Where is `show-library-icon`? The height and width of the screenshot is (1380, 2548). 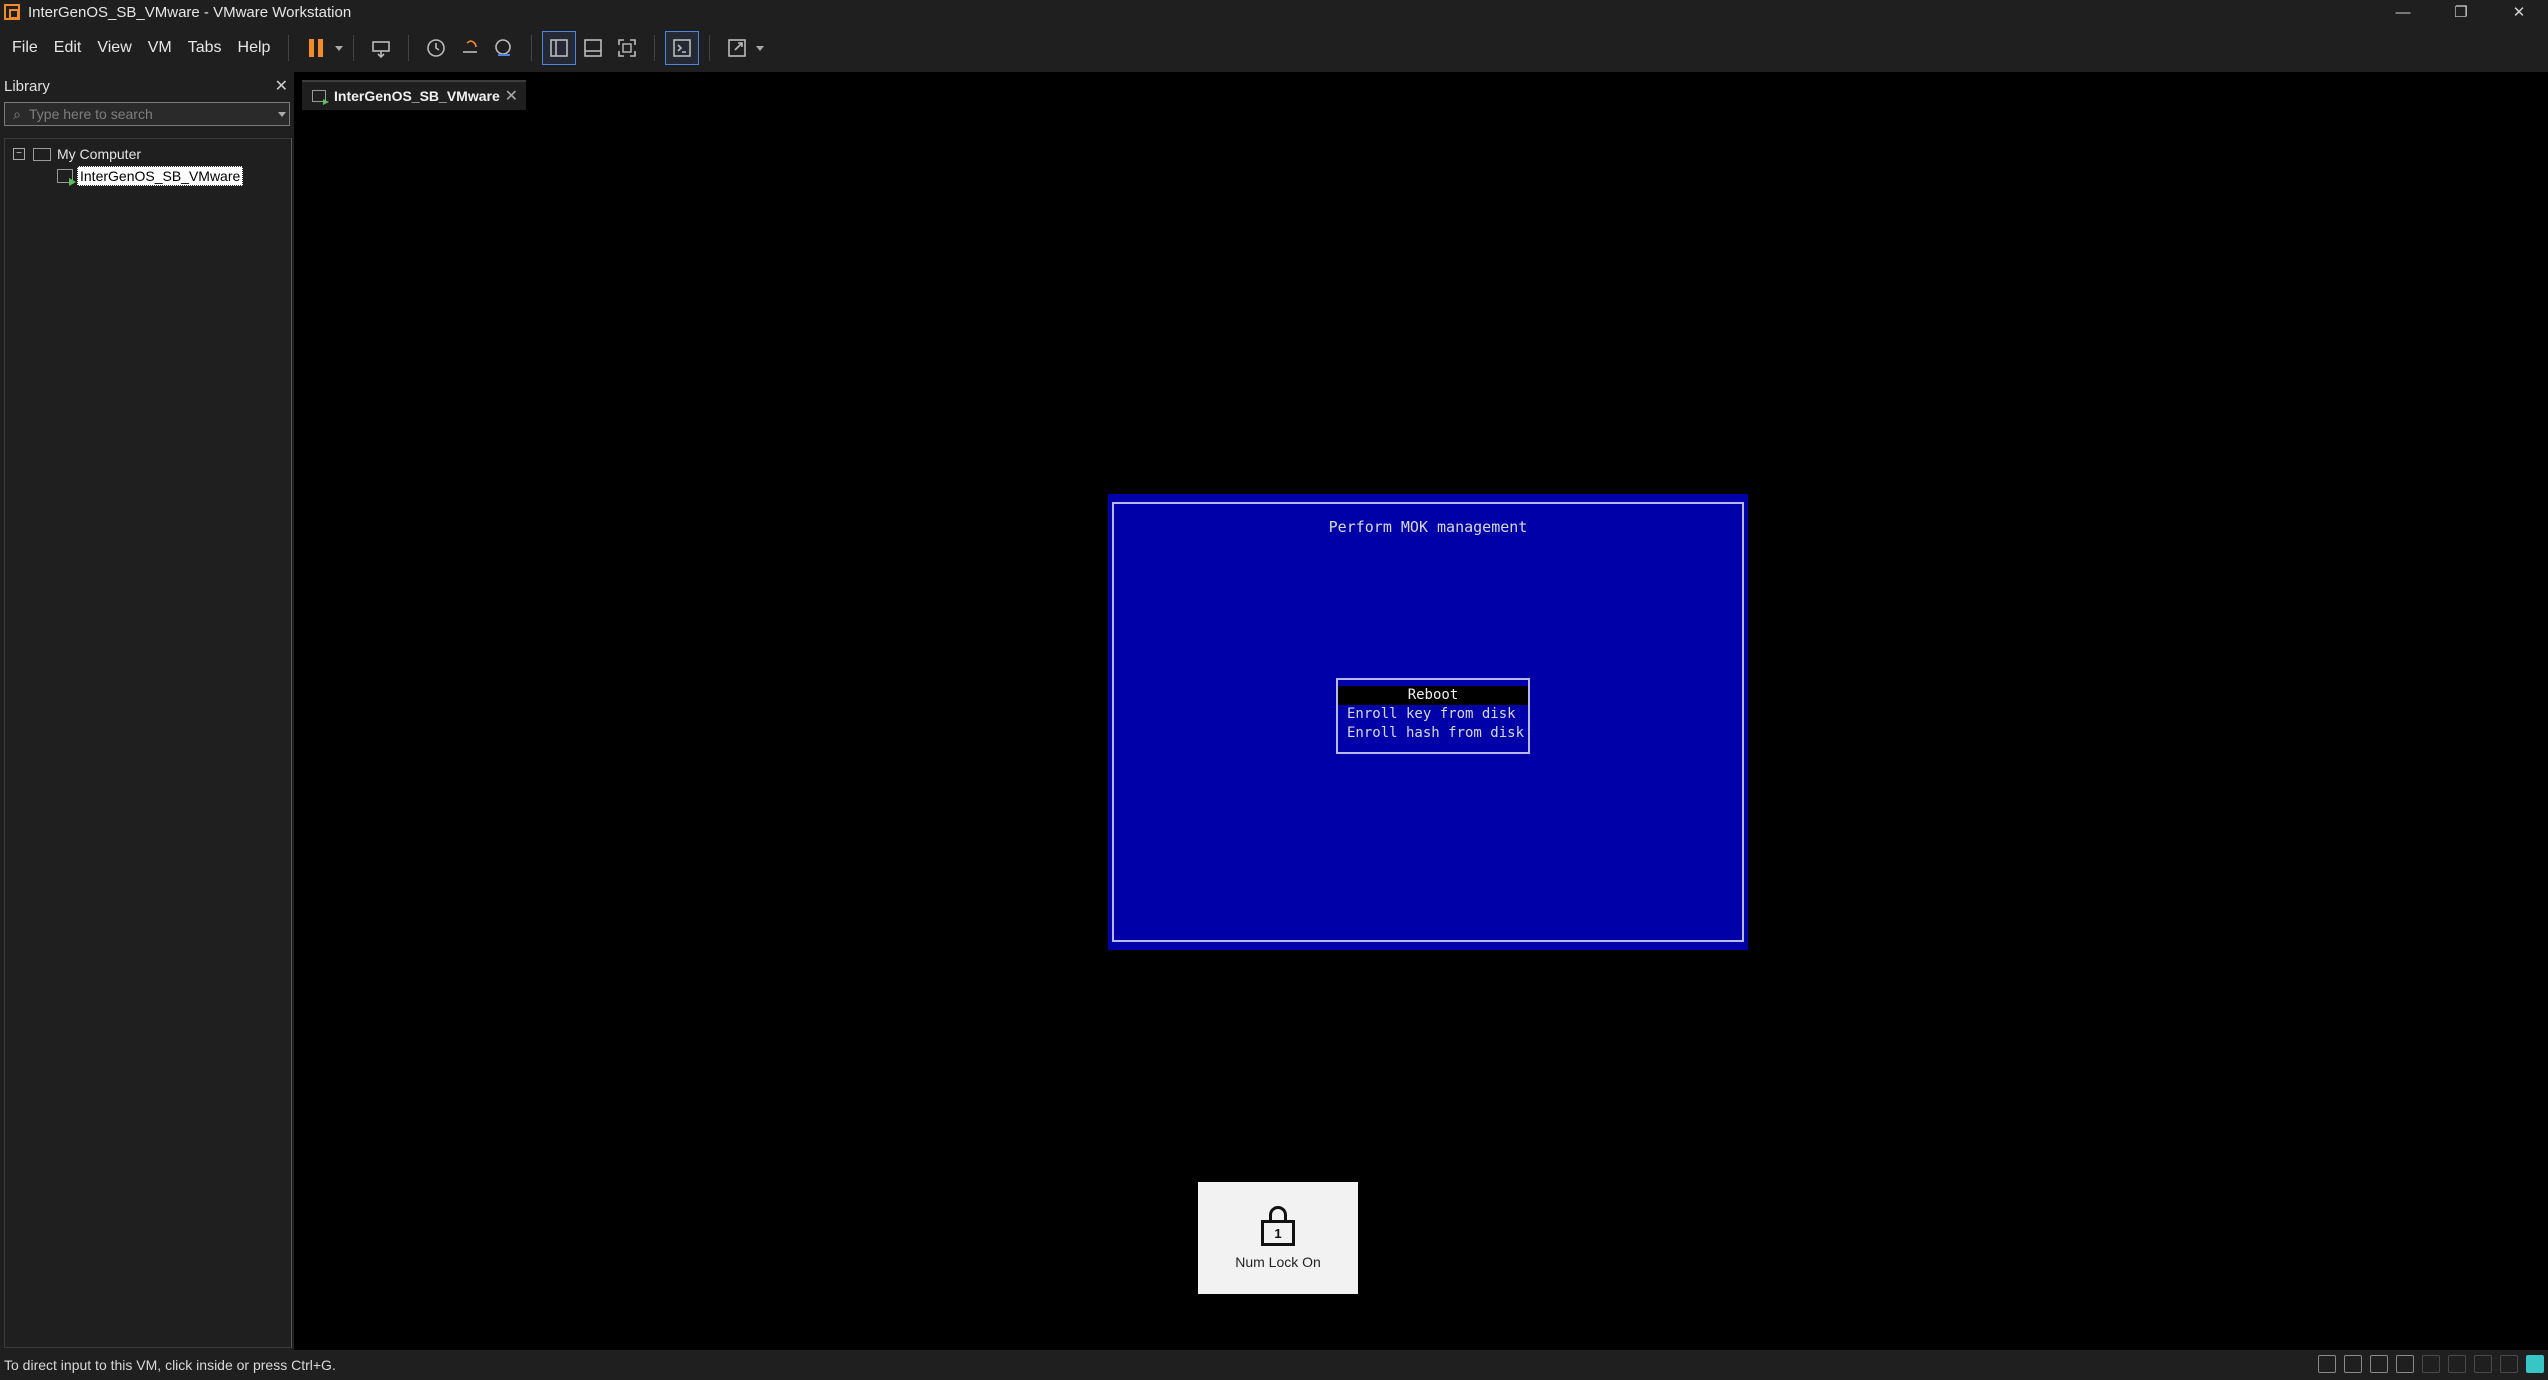 show-library-icon is located at coordinates (559, 48).